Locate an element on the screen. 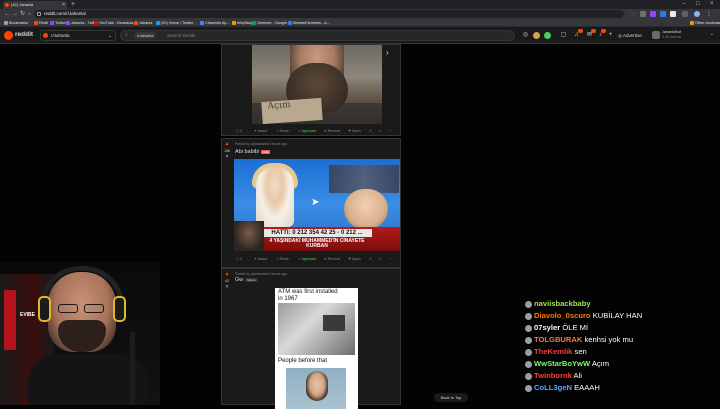  maximize-icon: □ is located at coordinates (698, 4).